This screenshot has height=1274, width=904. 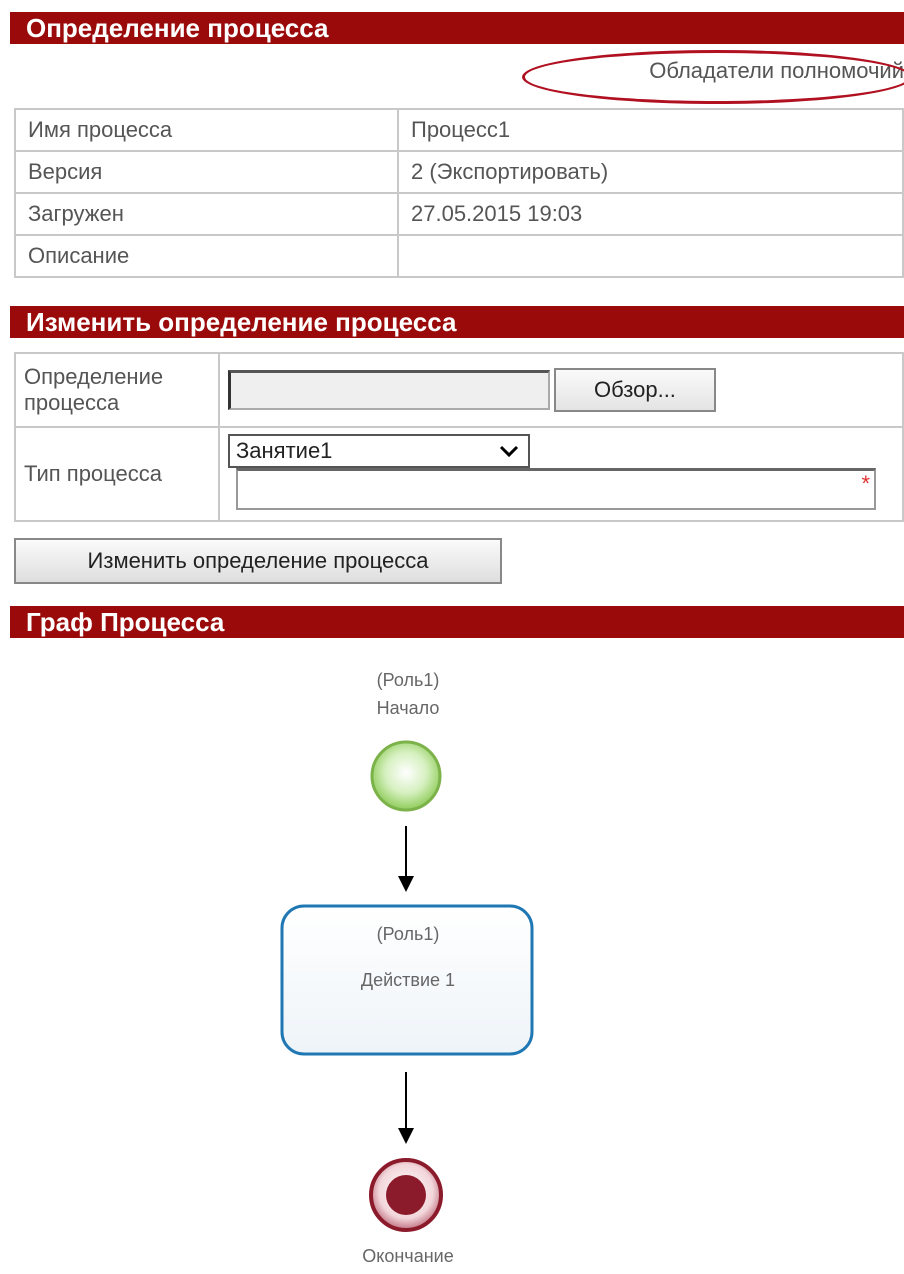 What do you see at coordinates (408, 980) in the screenshot?
I see `task-name-label: Действие 1` at bounding box center [408, 980].